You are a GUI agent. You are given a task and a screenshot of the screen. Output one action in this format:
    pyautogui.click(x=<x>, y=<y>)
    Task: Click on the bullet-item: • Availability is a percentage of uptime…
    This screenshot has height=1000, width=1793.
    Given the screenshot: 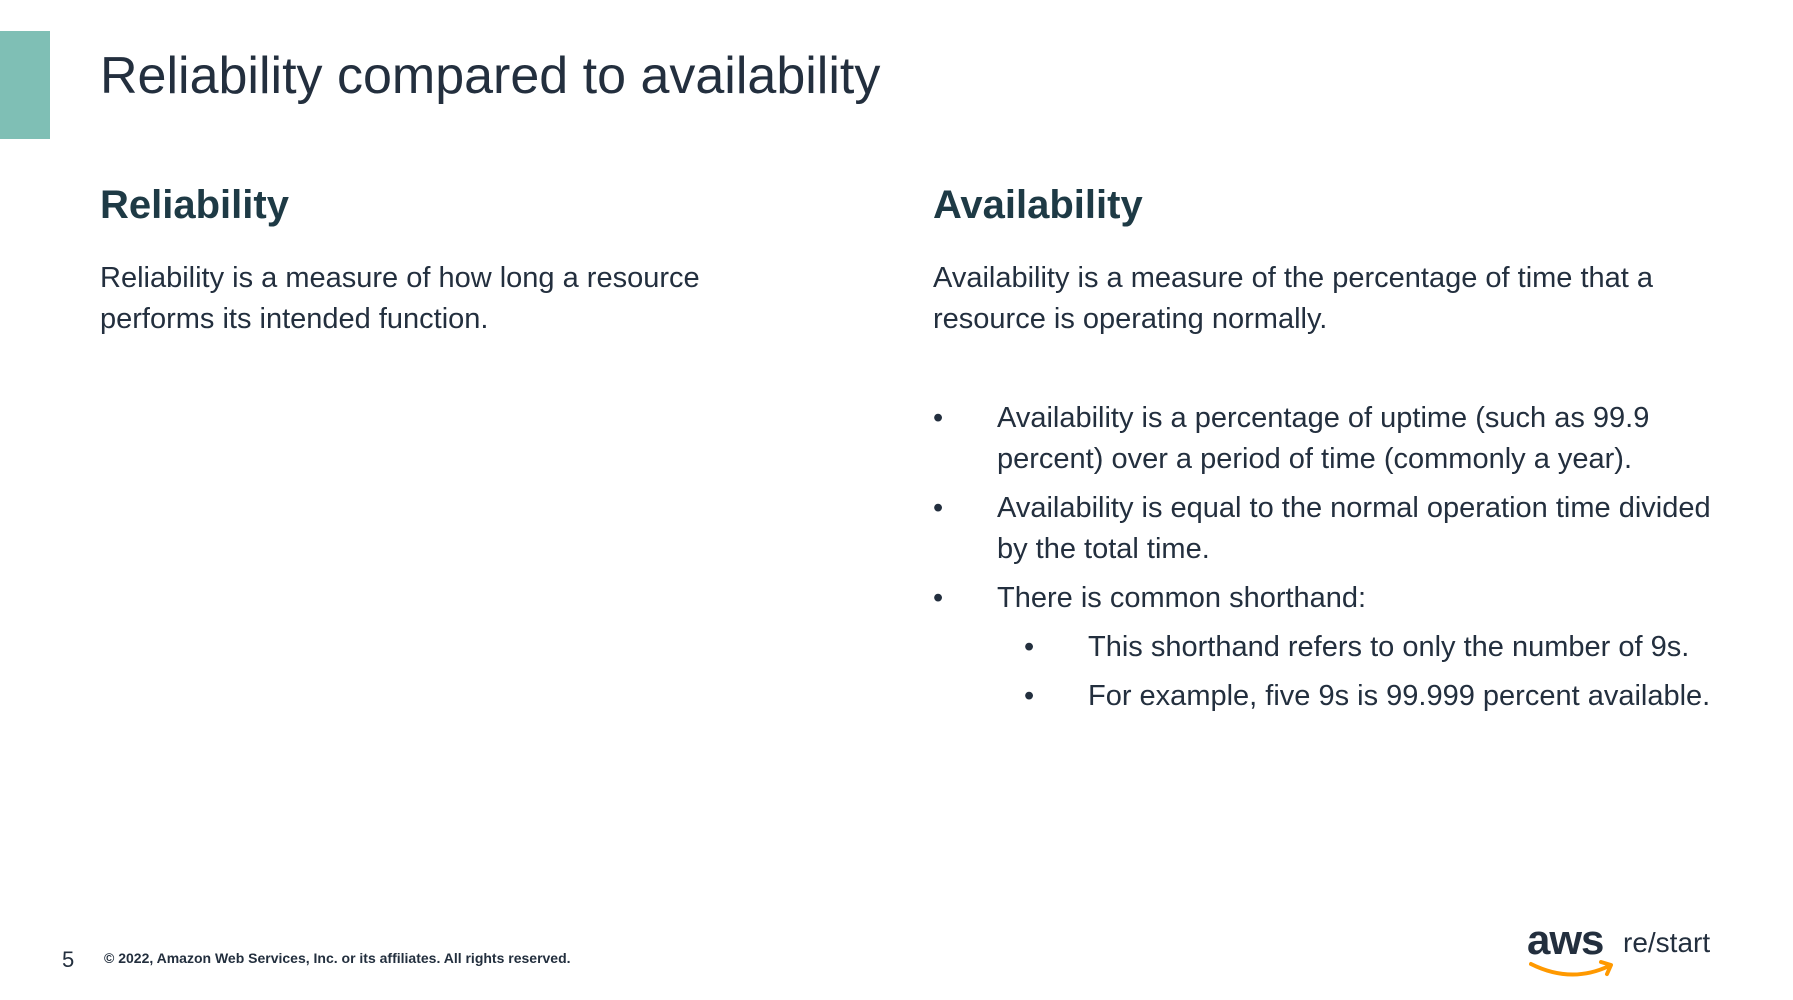 What is the action you would take?
    pyautogui.click(x=1328, y=439)
    